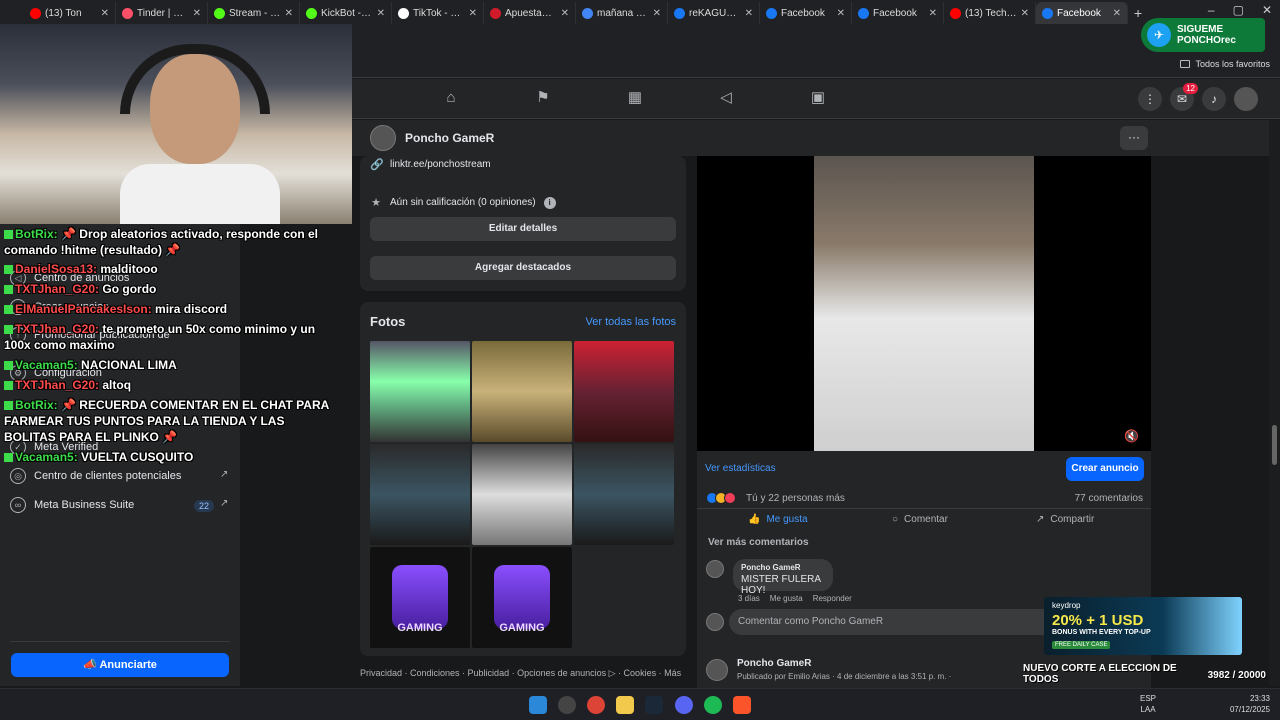 This screenshot has height=720, width=1280. What do you see at coordinates (713, 705) in the screenshot?
I see `spotify-icon` at bounding box center [713, 705].